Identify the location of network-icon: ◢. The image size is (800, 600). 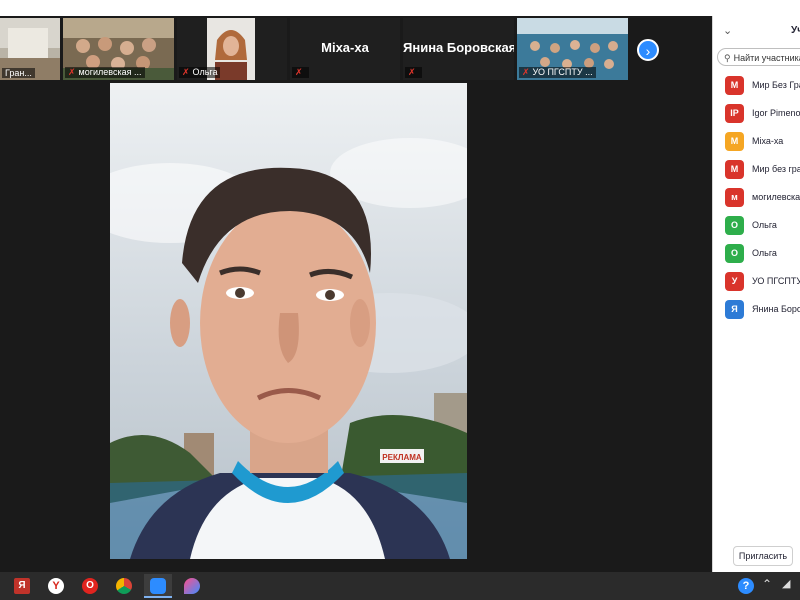
(786, 586).